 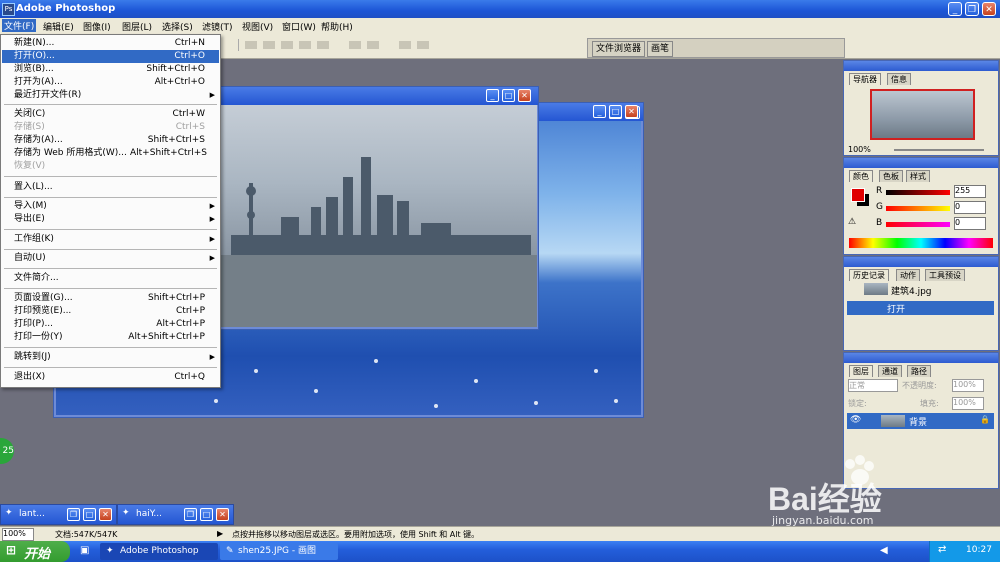 What do you see at coordinates (968, 403) in the screenshot?
I see `fill-input: 100%` at bounding box center [968, 403].